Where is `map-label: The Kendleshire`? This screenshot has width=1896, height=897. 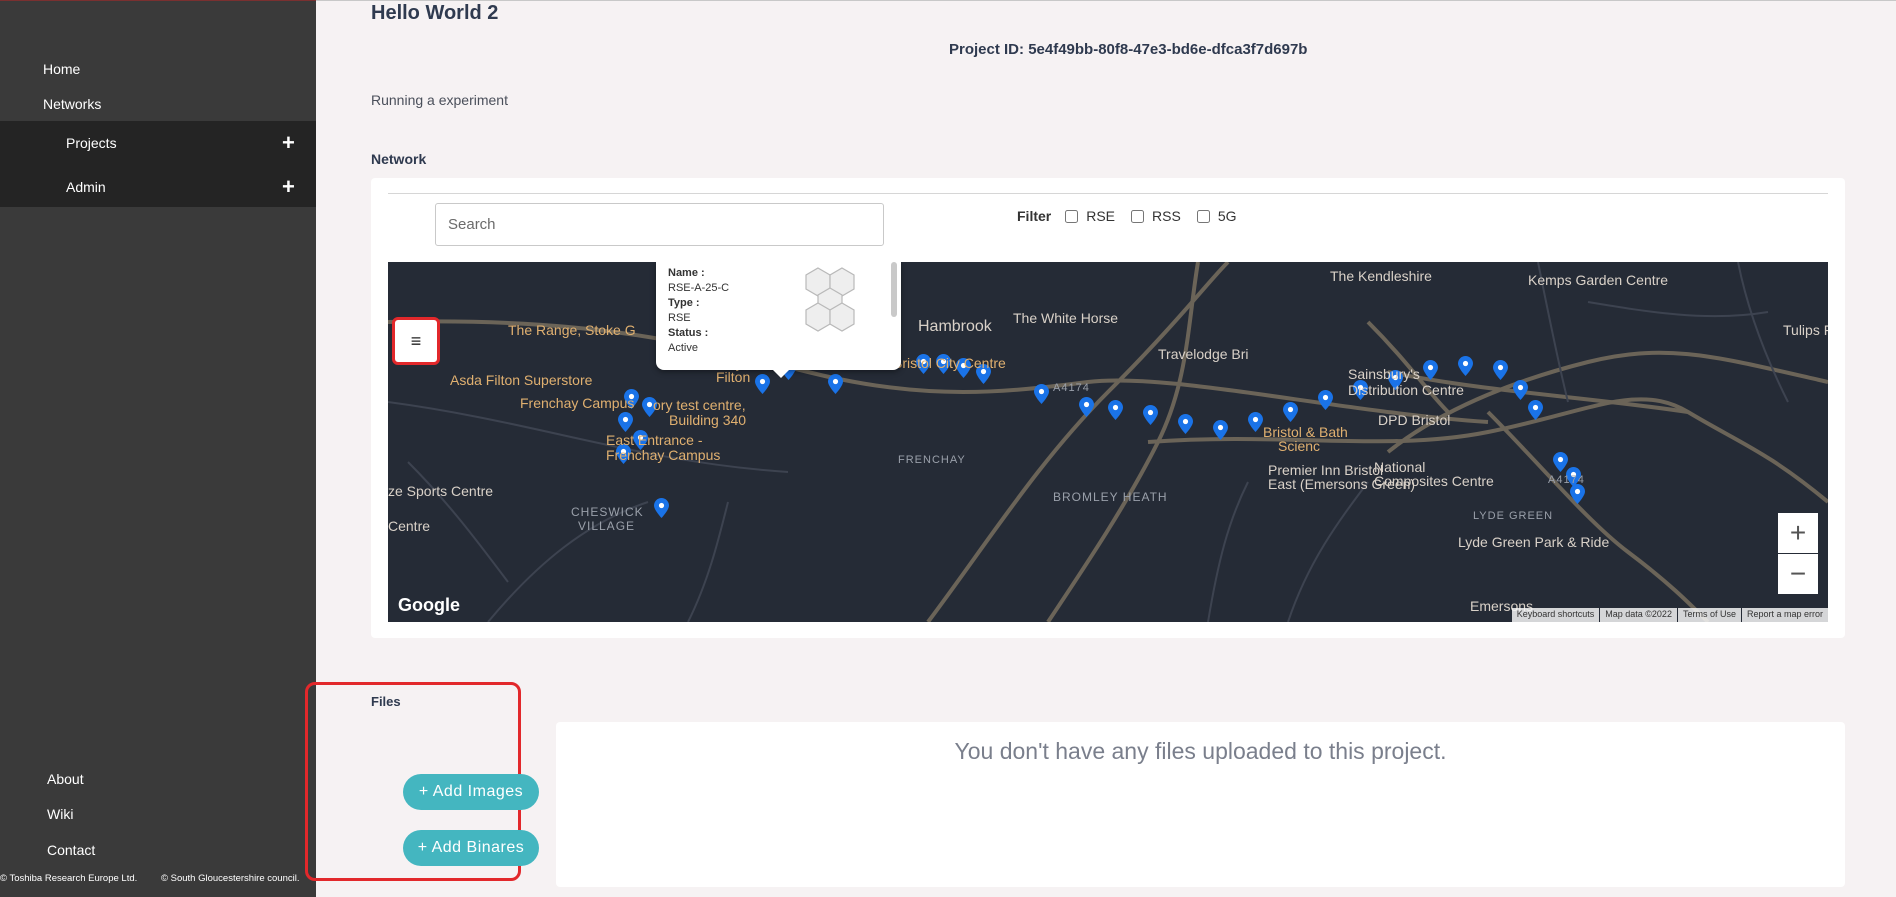 map-label: The Kendleshire is located at coordinates (1381, 276).